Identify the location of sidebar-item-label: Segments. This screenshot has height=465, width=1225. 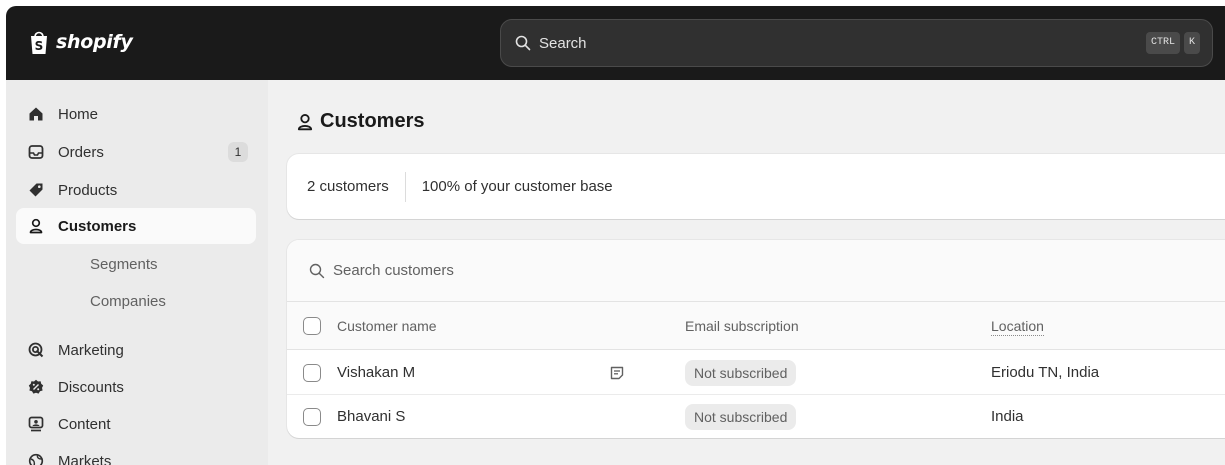
(124, 264).